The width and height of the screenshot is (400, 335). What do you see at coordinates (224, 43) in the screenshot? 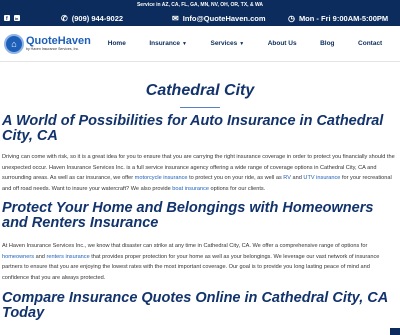
I see `nav-services-label: Services` at bounding box center [224, 43].